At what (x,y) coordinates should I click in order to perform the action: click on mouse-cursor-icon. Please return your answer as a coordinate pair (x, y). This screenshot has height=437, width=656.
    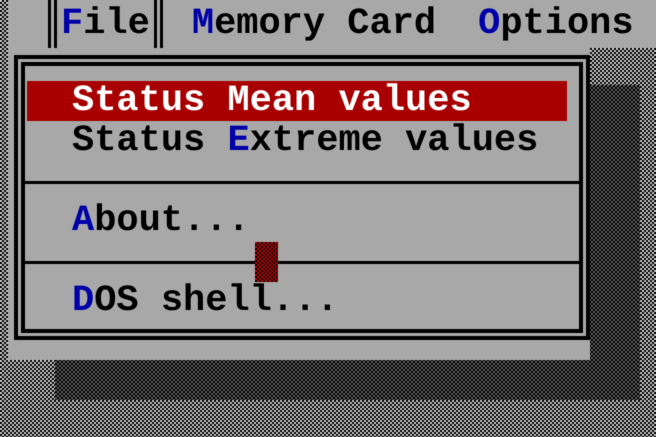
    Looking at the image, I should click on (266, 262).